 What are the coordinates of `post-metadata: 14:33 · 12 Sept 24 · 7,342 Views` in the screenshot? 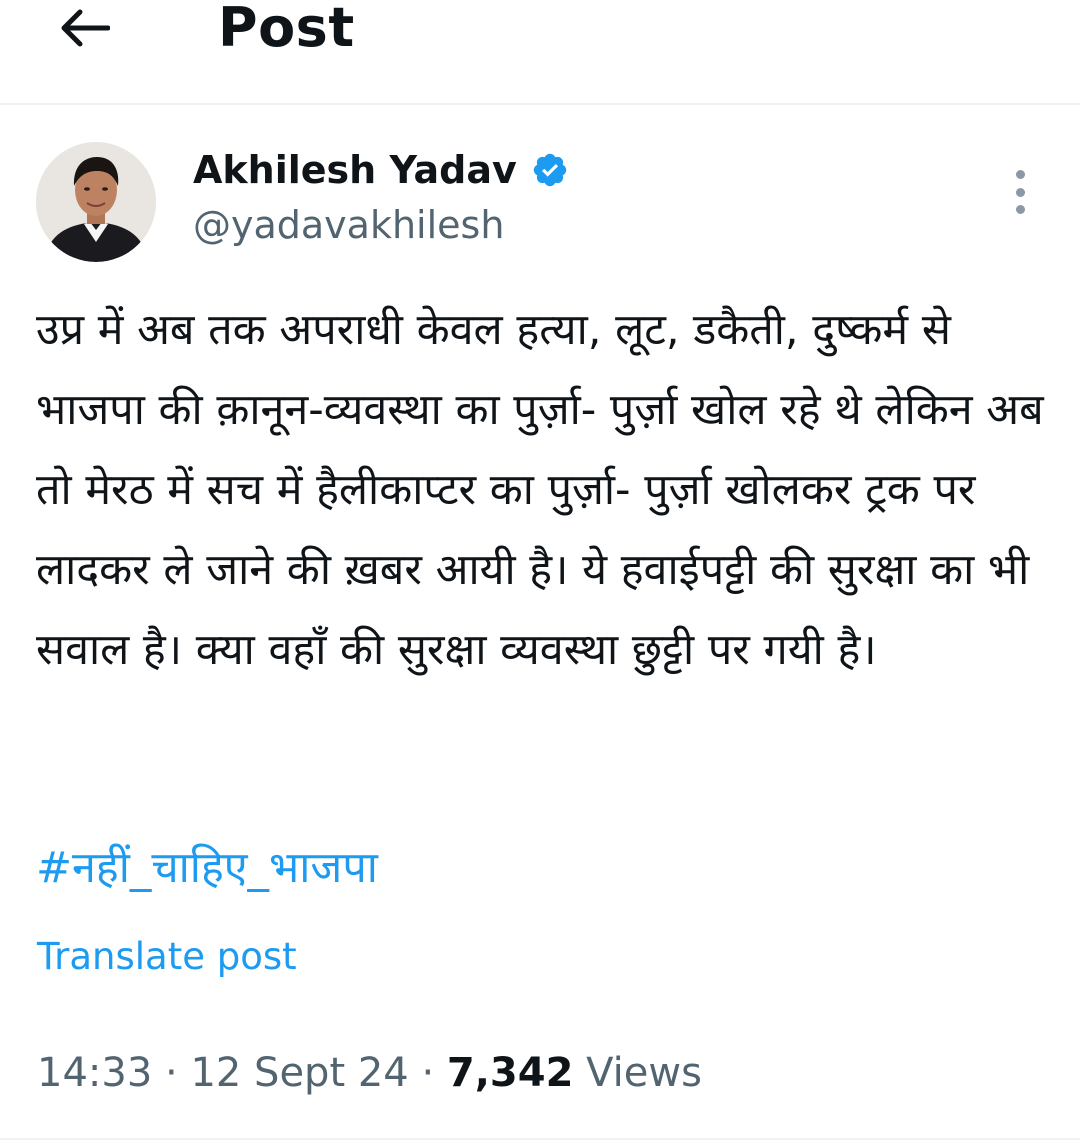 It's located at (369, 1073).